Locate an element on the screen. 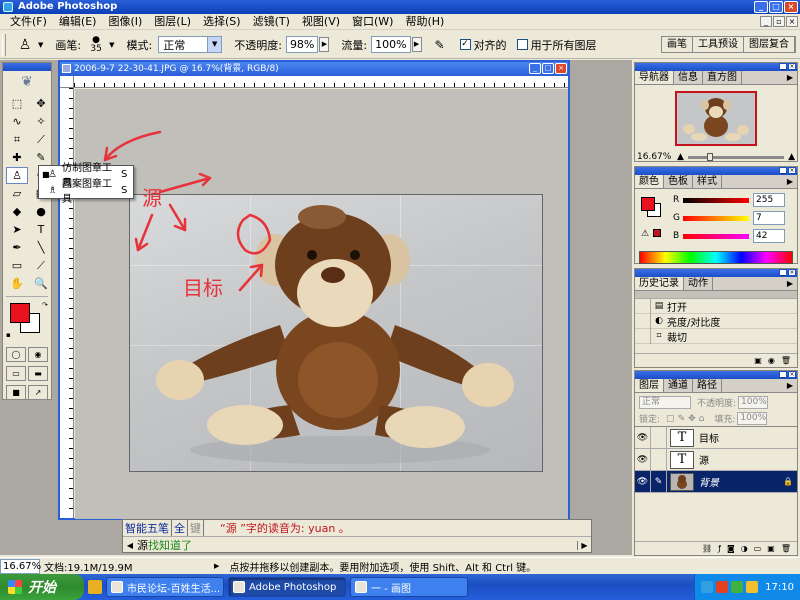 The width and height of the screenshot is (800, 600). swap-colors-icon: ↷ is located at coordinates (45, 305).